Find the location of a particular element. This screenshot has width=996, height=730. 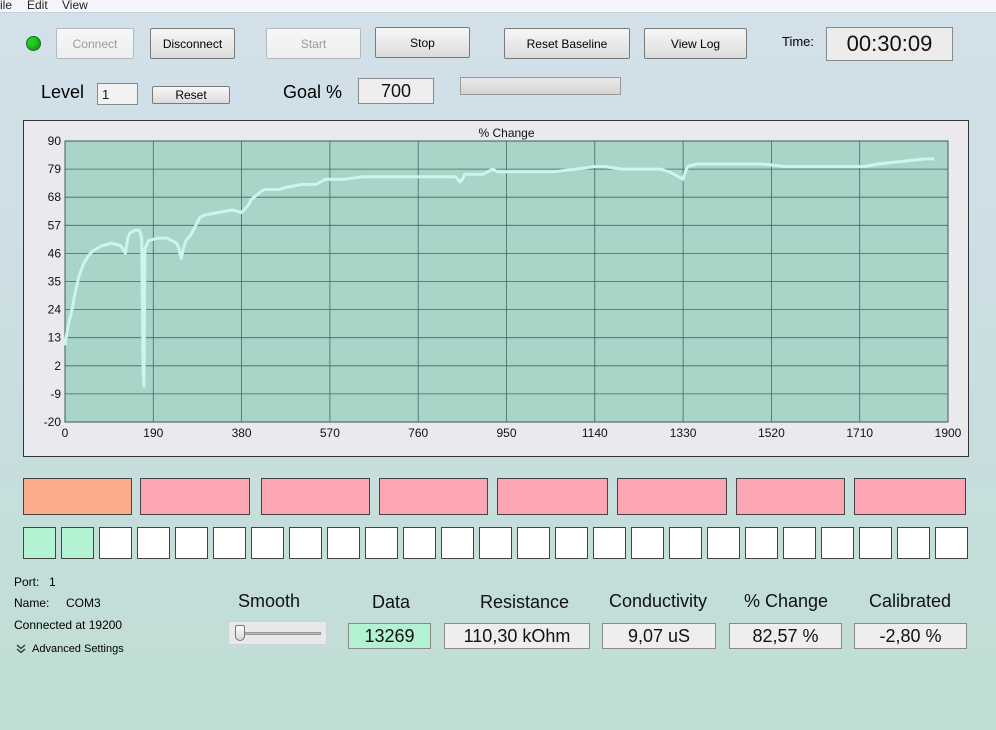

chart-title: % Change is located at coordinates (506, 133).